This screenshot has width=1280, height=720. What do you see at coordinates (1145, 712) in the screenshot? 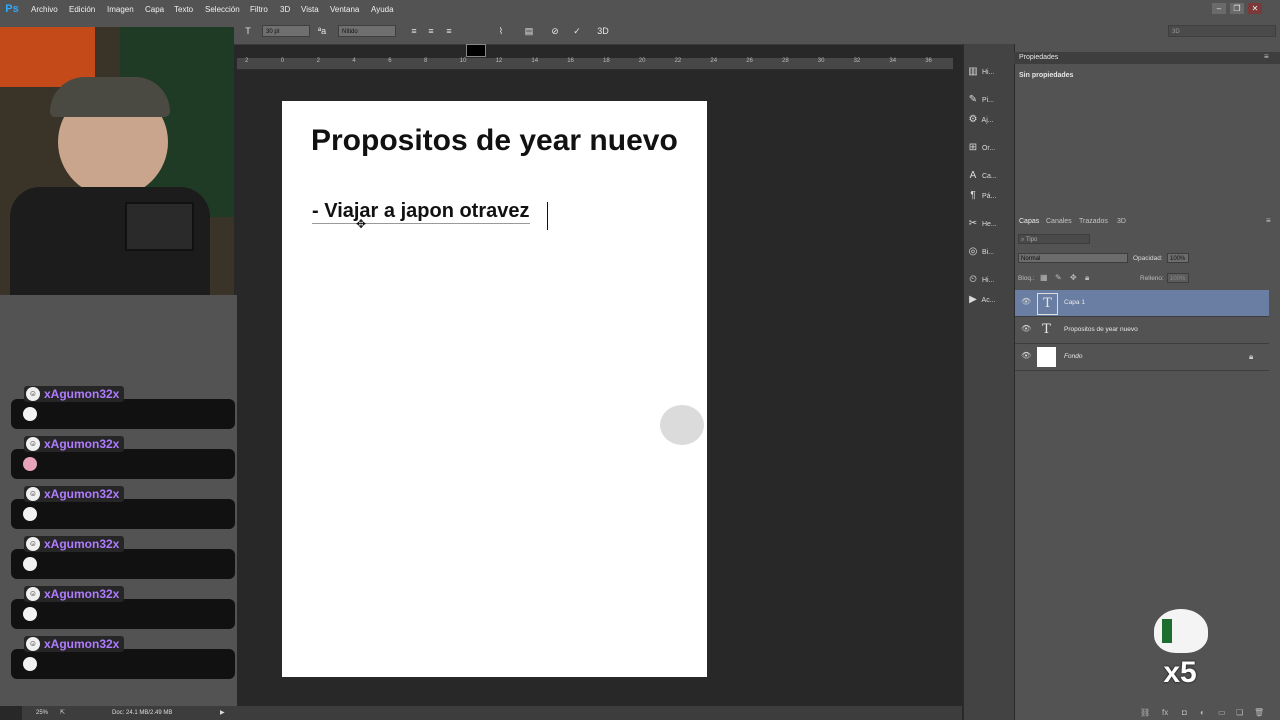
I see `link-layers-icon: ⛓` at bounding box center [1145, 712].